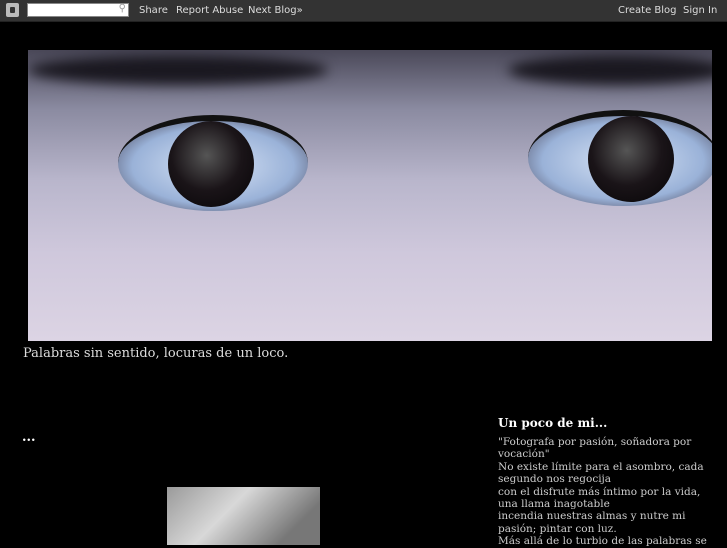 The width and height of the screenshot is (727, 548). I want to click on eyebrow-left, so click(178, 70).